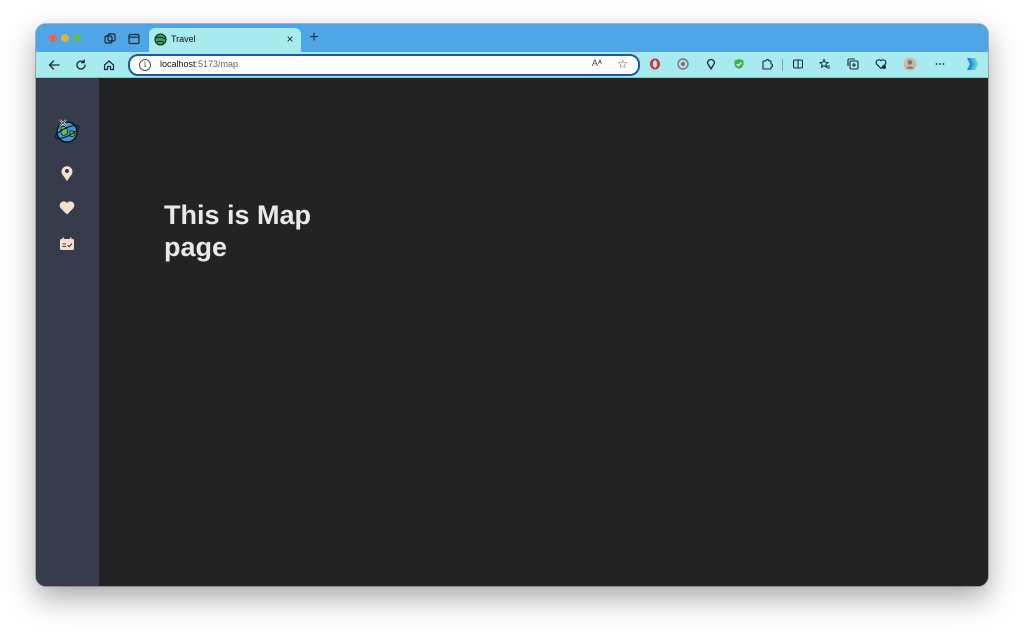 The image size is (1024, 634). What do you see at coordinates (199, 64) in the screenshot?
I see `address-url: localhost:5173/map` at bounding box center [199, 64].